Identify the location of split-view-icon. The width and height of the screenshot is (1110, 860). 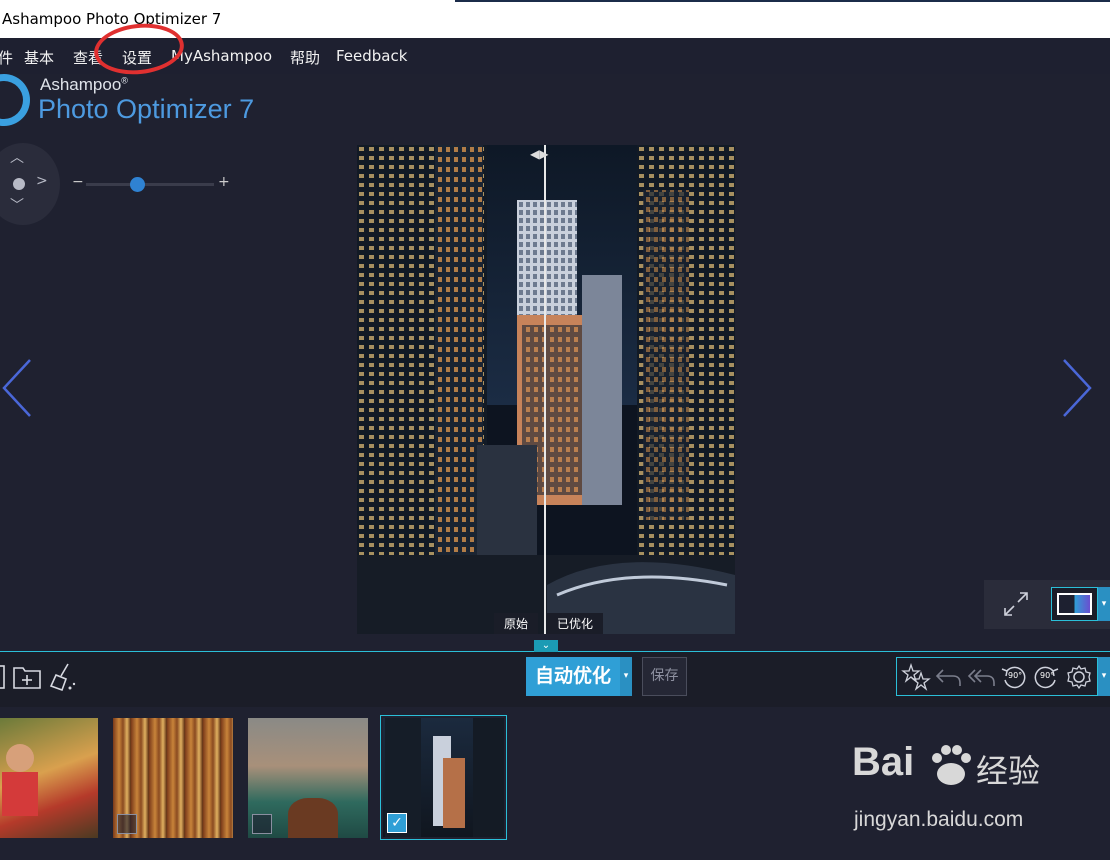
(1074, 604).